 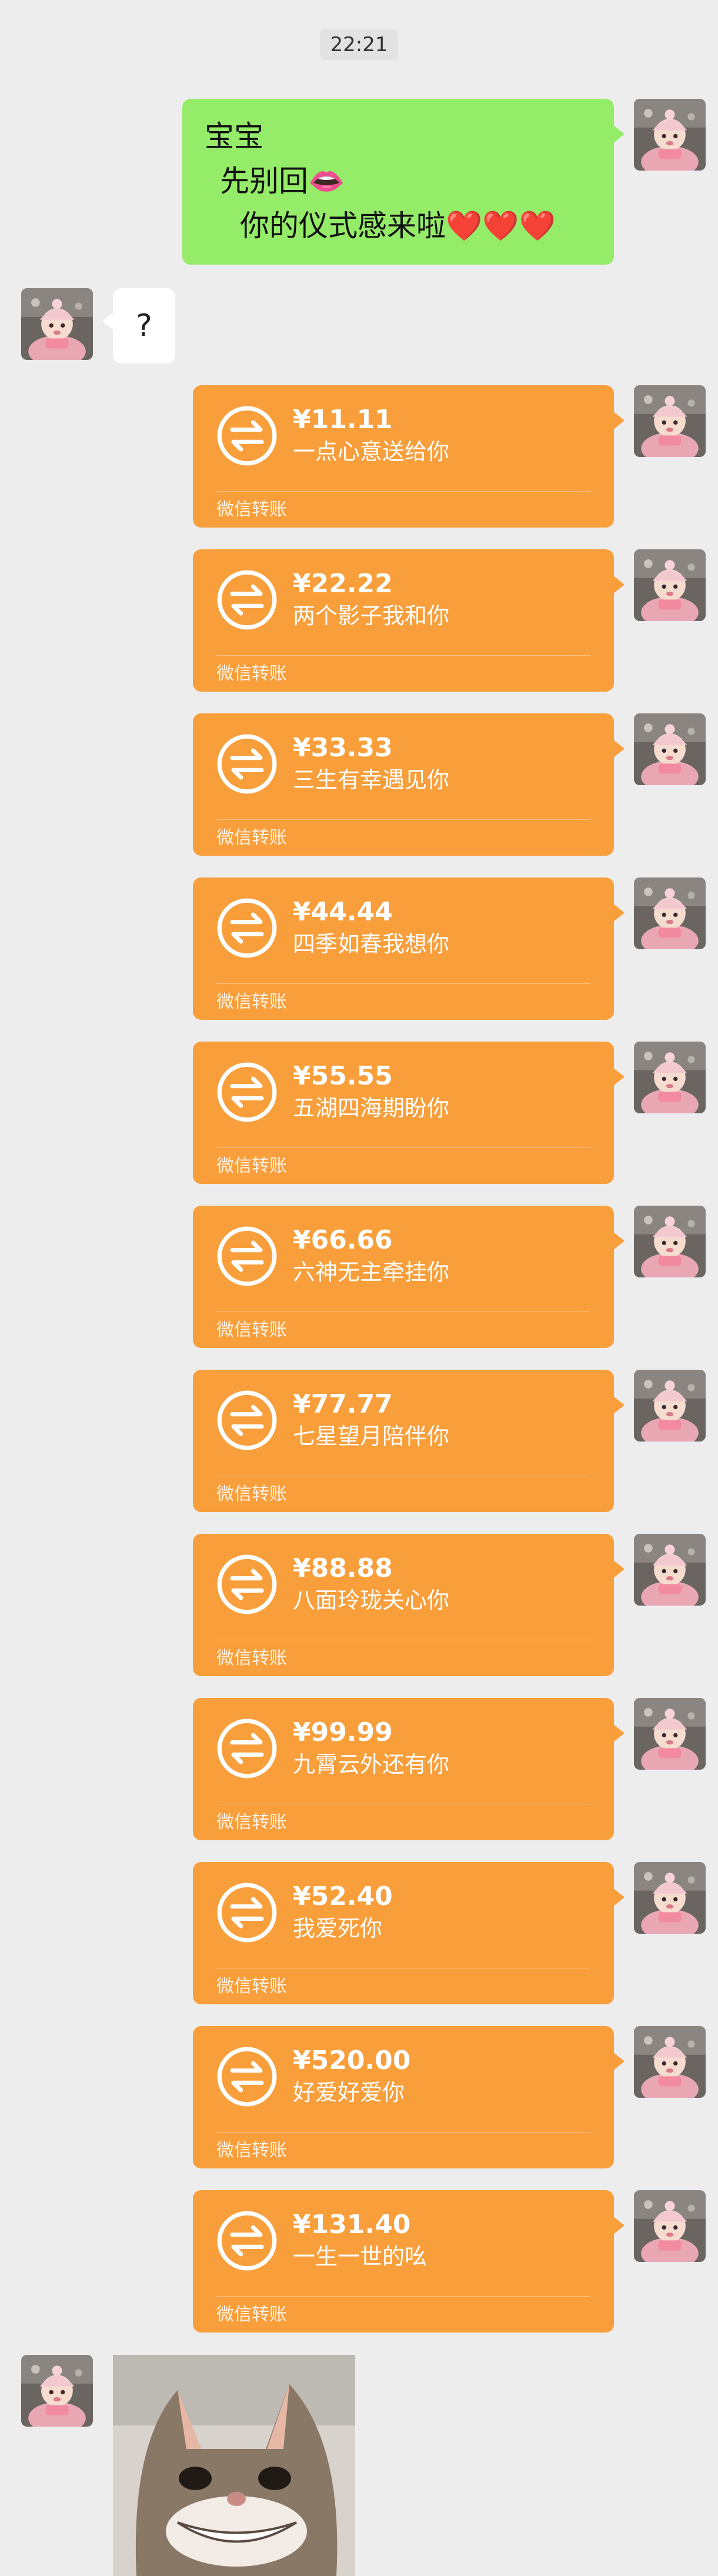 I want to click on message-line: 宝宝, so click(x=234, y=136).